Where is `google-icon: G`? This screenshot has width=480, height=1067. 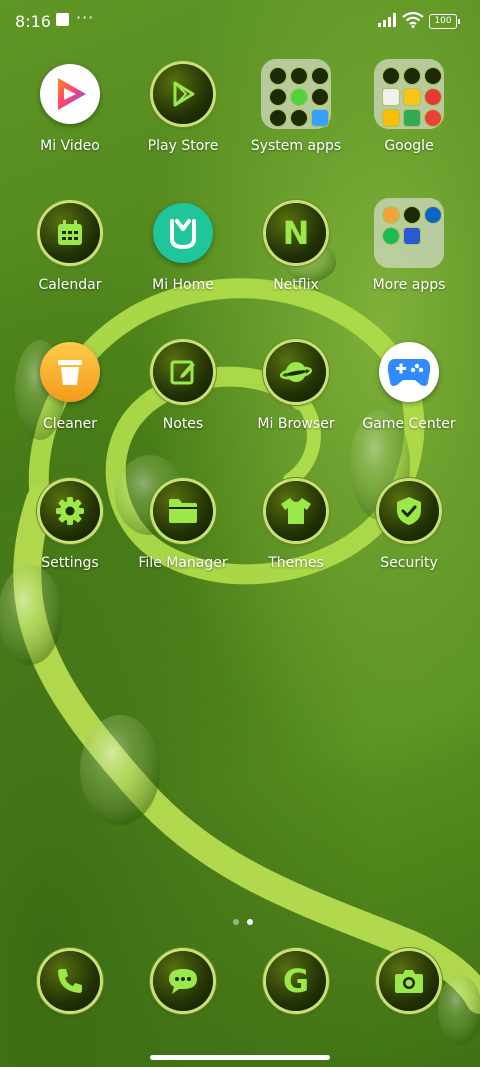
google-icon: G is located at coordinates (296, 981).